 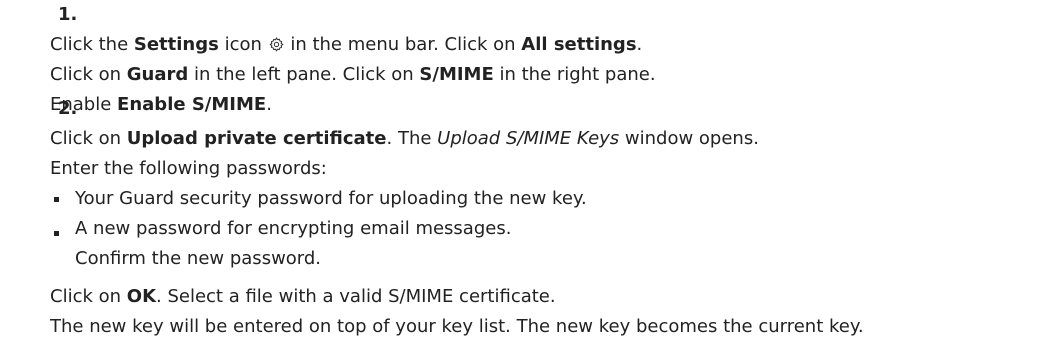 I want to click on upload-private-certificate-term: Upload private certificate, so click(x=256, y=138).